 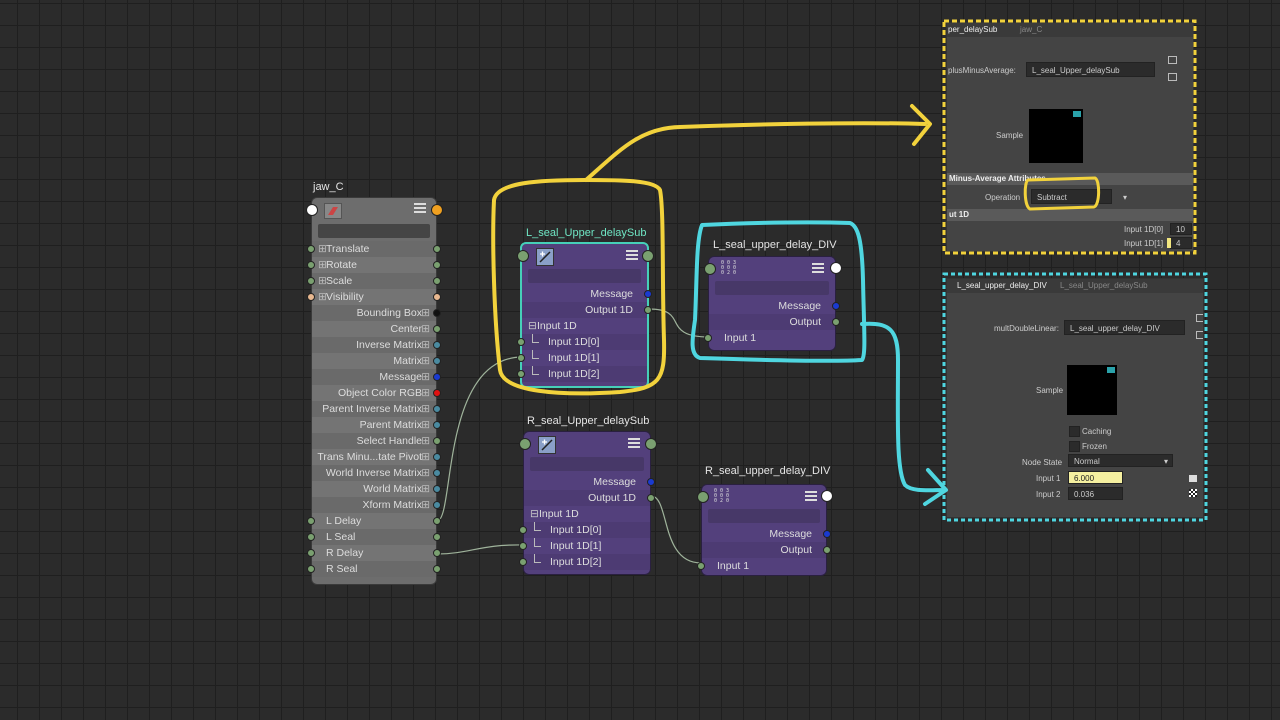 What do you see at coordinates (1172, 60) in the screenshot?
I see `focus-icon` at bounding box center [1172, 60].